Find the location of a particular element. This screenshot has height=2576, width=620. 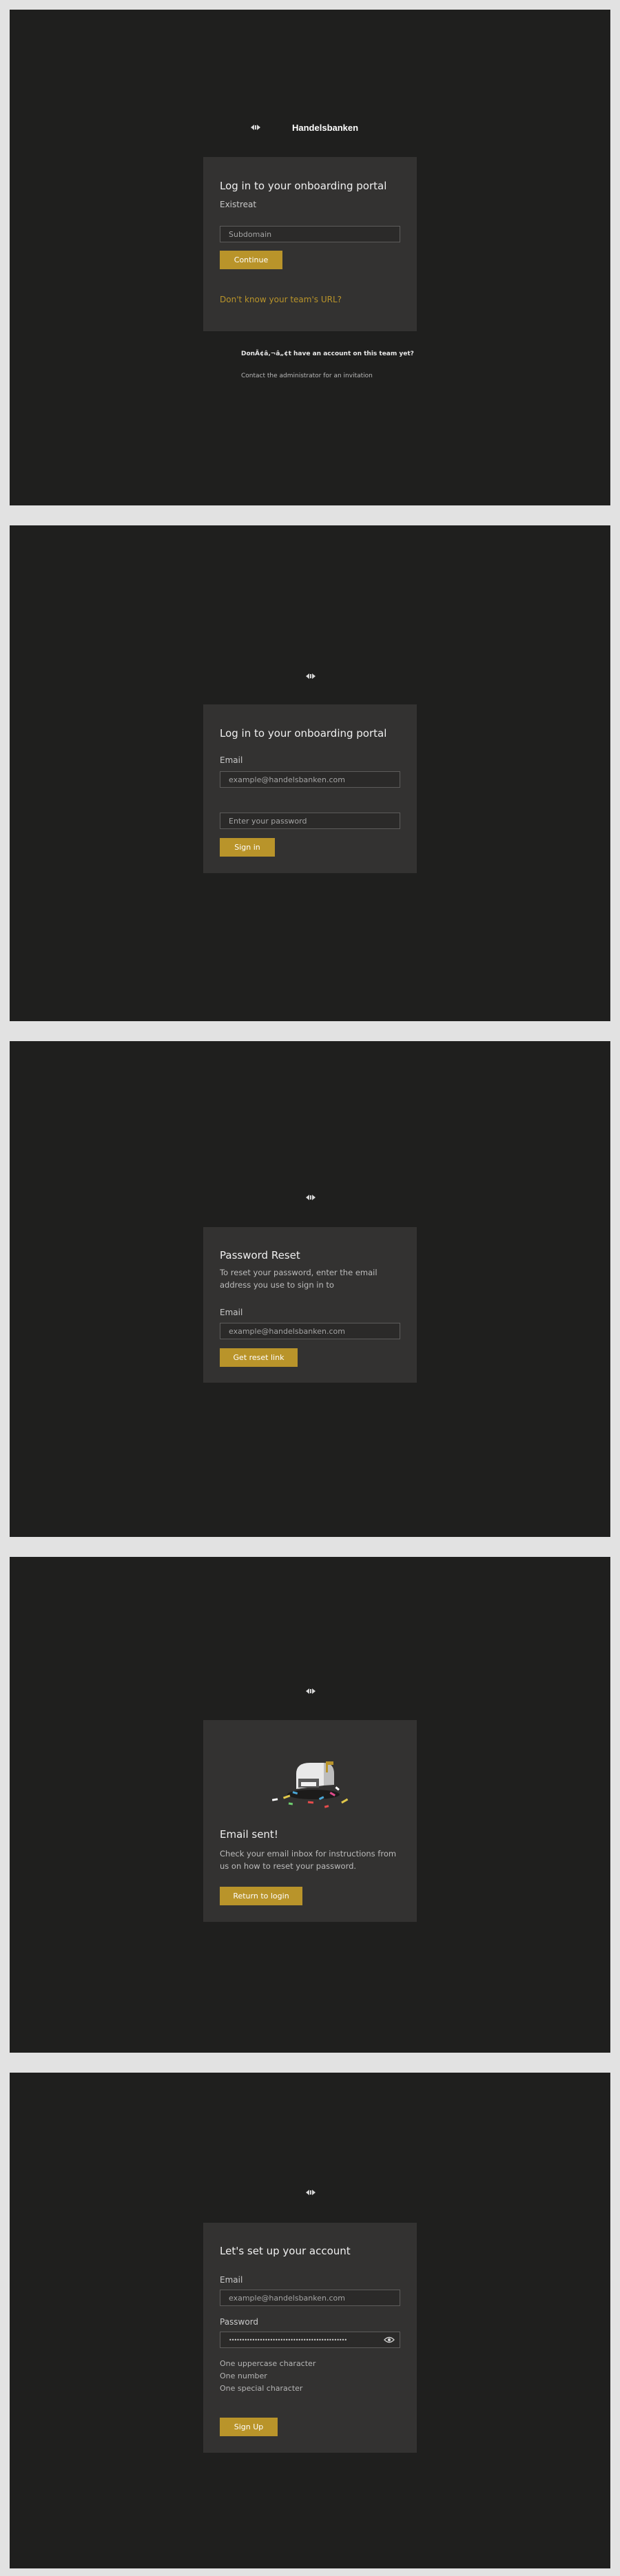

continue-button: Continue is located at coordinates (251, 260).